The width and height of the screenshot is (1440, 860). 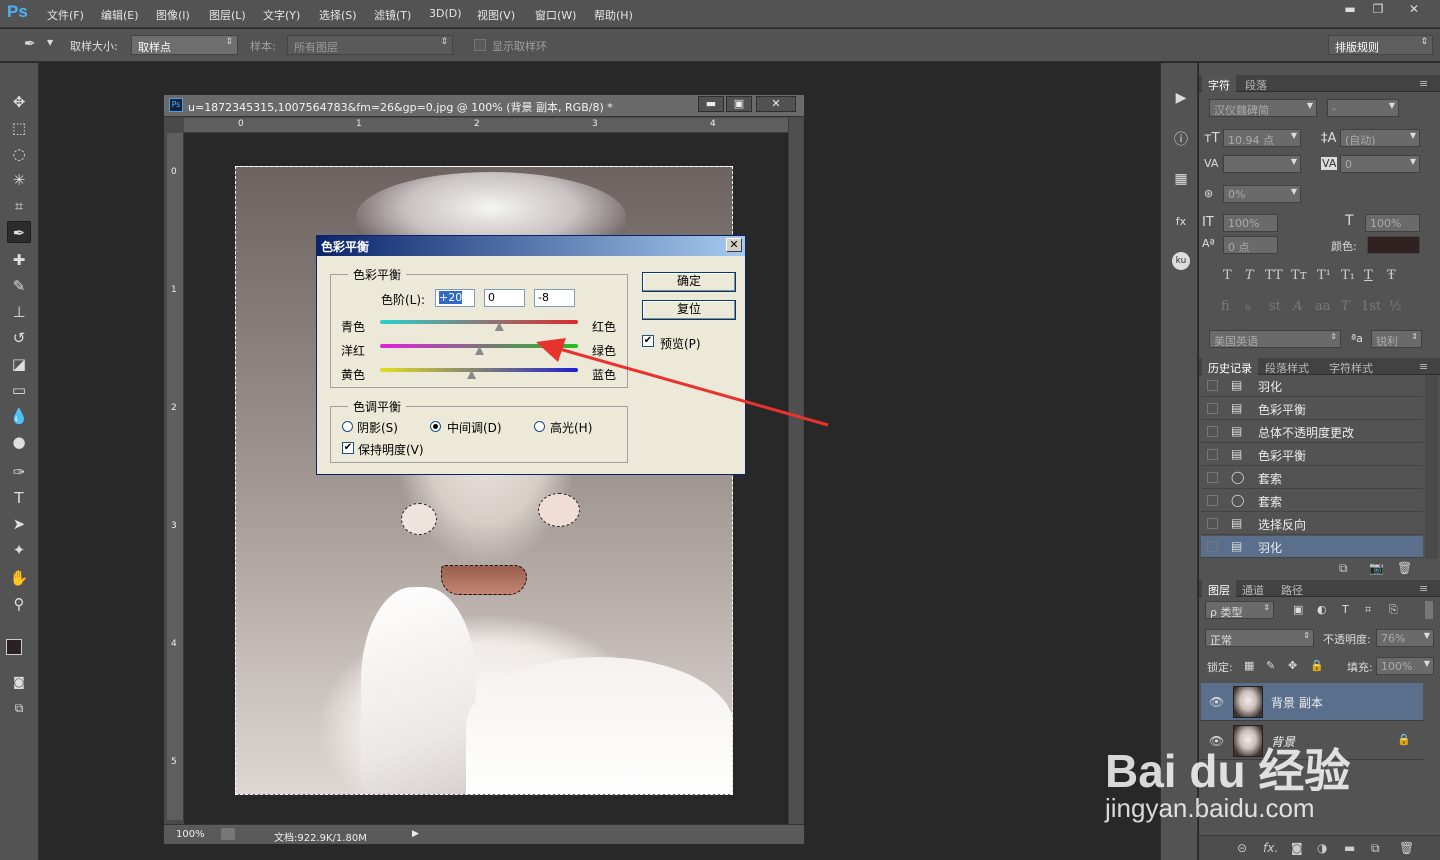 I want to click on ordinals-button: 1st, so click(x=1371, y=306).